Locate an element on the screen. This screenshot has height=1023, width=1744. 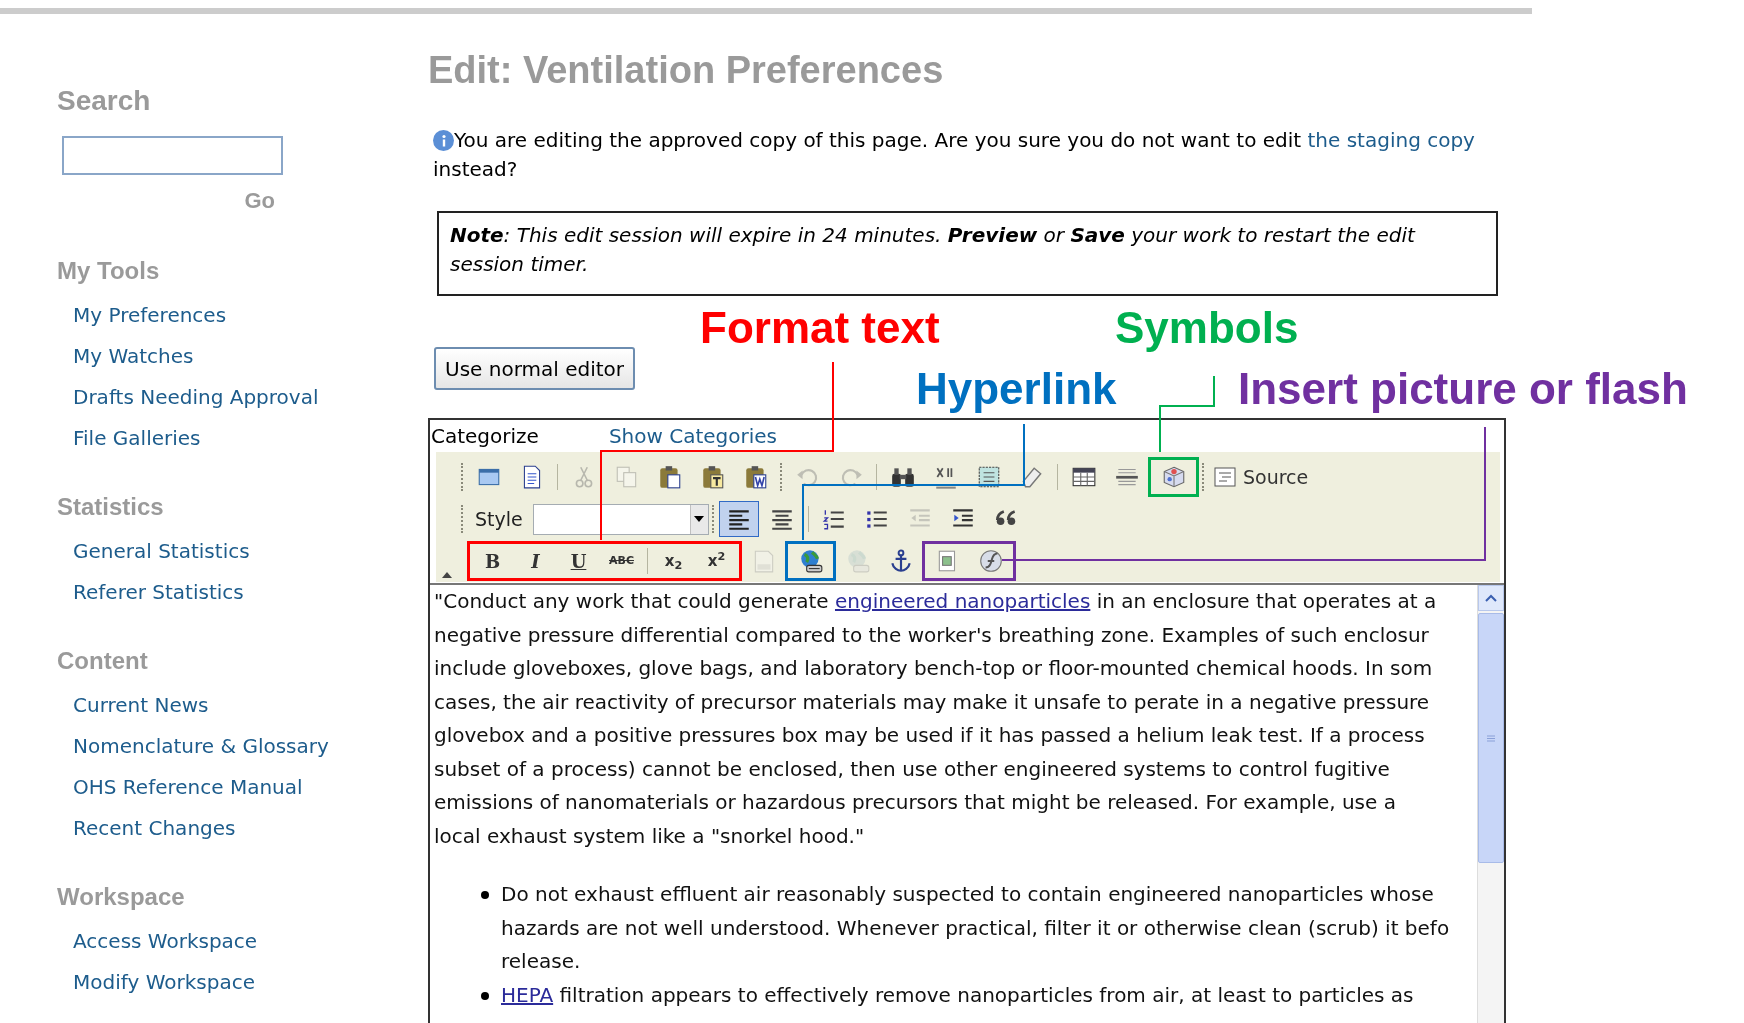
text-link: HEPA is located at coordinates (527, 994).